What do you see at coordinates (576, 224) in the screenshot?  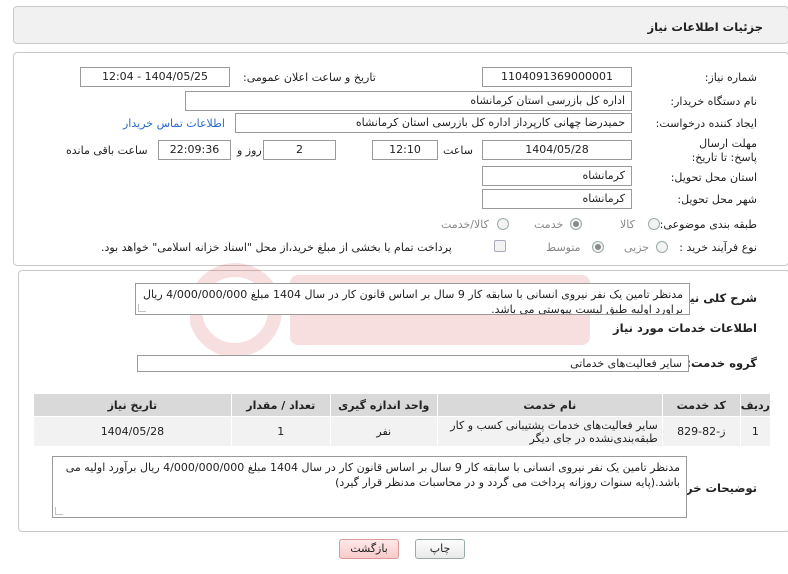 I see `category-radio-service` at bounding box center [576, 224].